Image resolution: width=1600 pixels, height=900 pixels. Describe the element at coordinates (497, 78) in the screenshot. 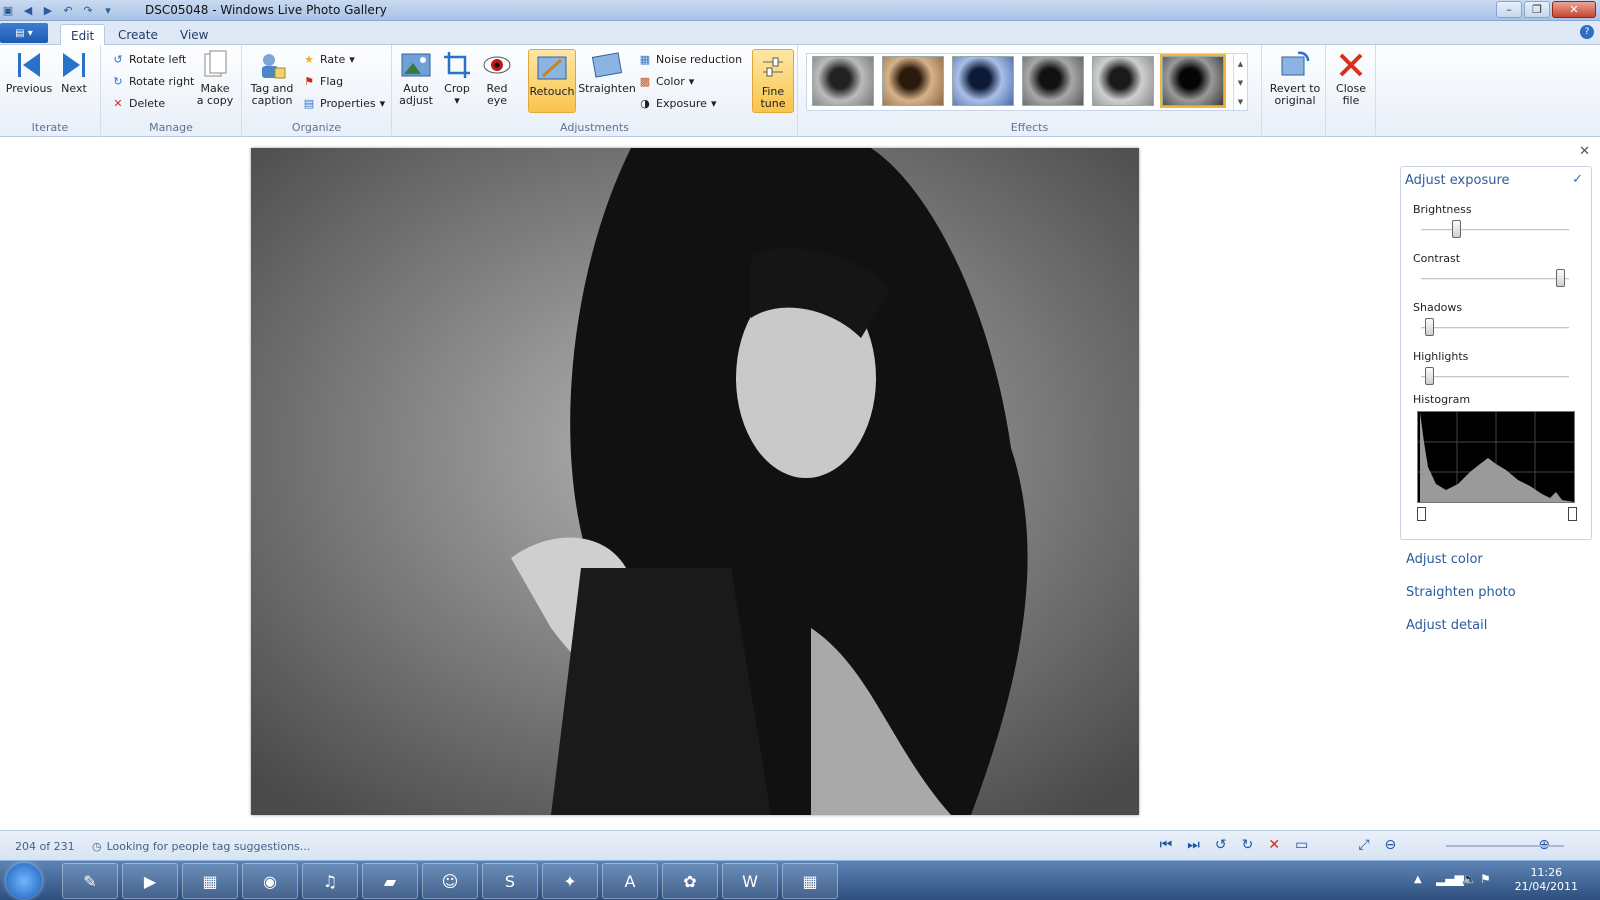

I see `red-eye-button: Red eye` at that location.